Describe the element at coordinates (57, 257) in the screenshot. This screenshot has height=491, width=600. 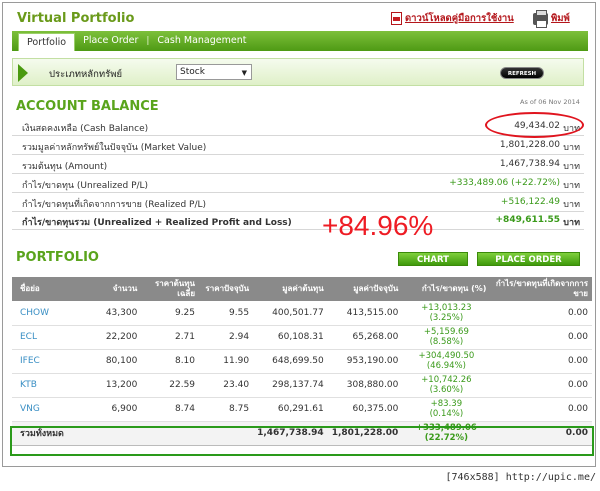
I see `portfolio-title: PORTFOLIO` at that location.